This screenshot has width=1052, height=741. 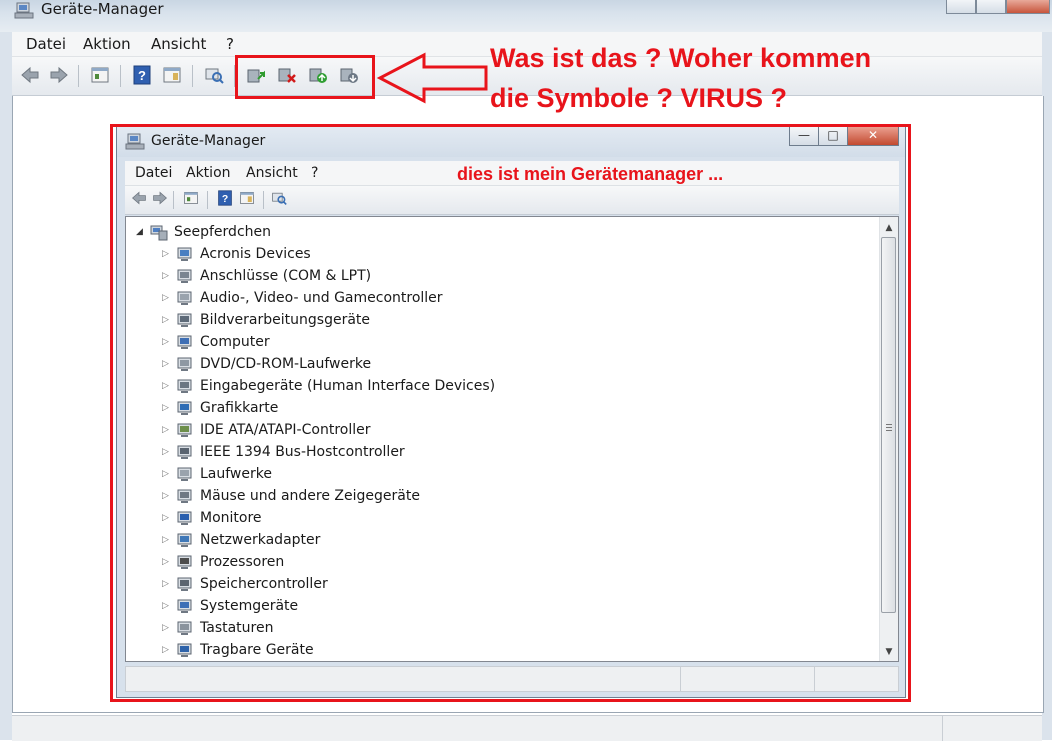 What do you see at coordinates (107, 44) in the screenshot?
I see `menu-aktion: Aktion` at bounding box center [107, 44].